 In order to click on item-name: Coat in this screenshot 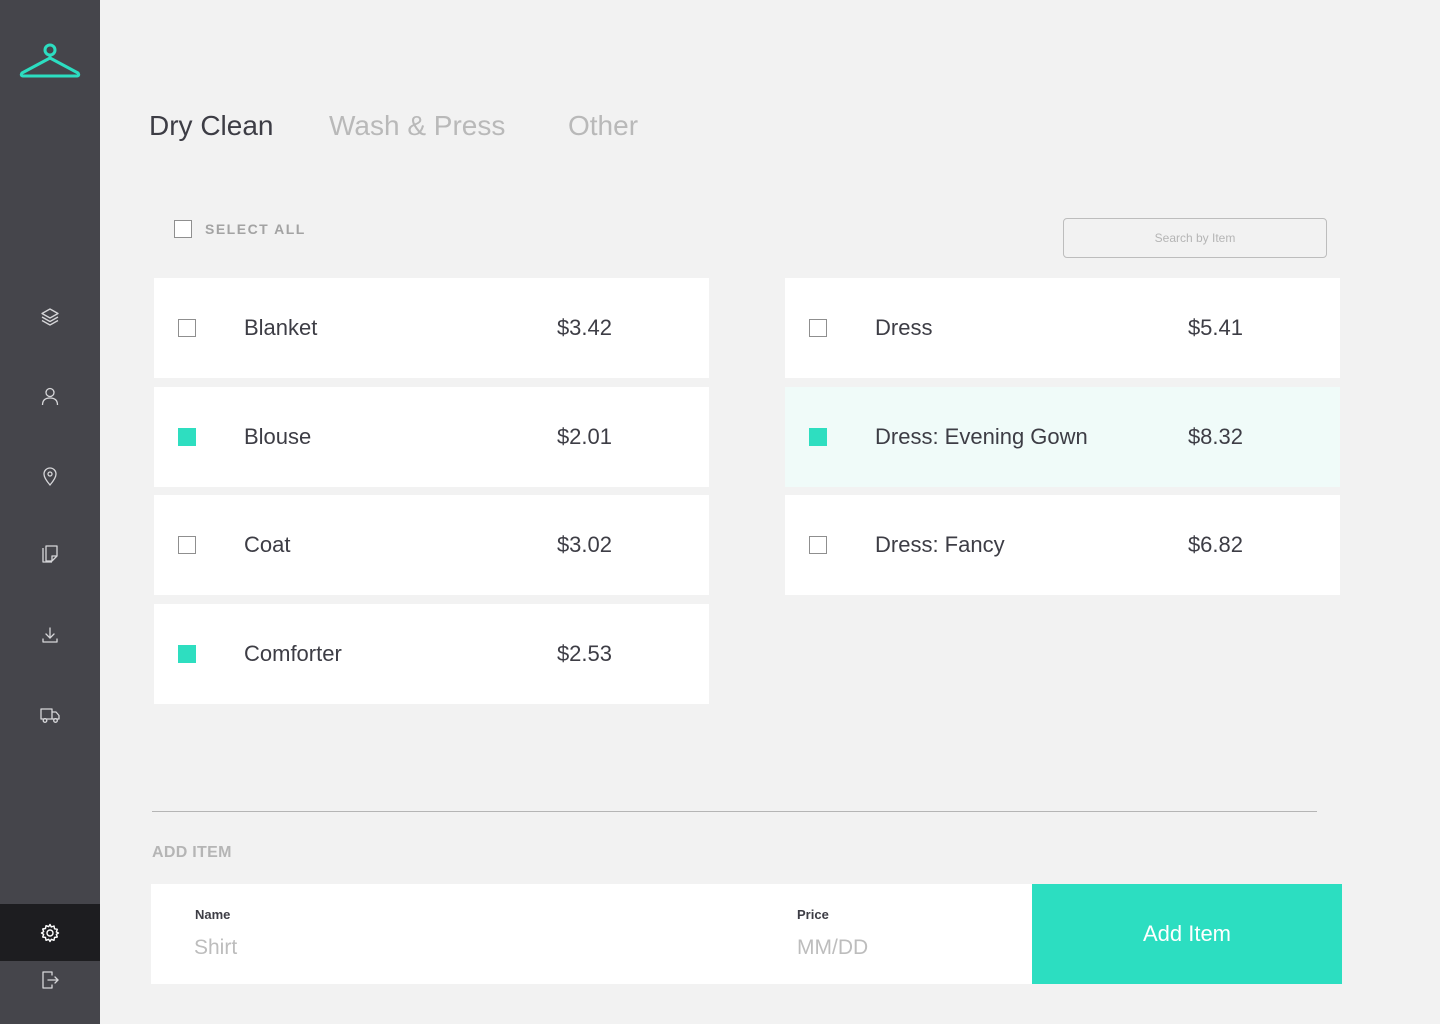, I will do `click(267, 544)`.